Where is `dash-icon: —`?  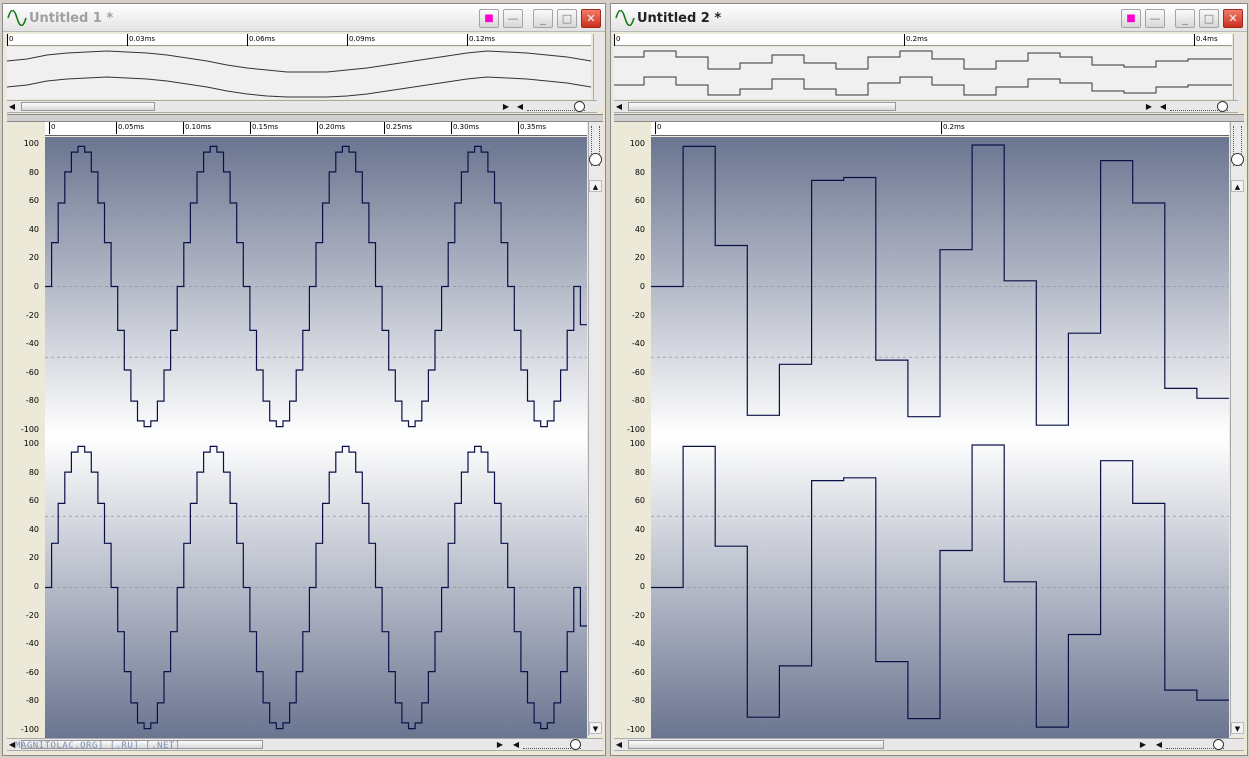
dash-icon: — is located at coordinates (513, 18).